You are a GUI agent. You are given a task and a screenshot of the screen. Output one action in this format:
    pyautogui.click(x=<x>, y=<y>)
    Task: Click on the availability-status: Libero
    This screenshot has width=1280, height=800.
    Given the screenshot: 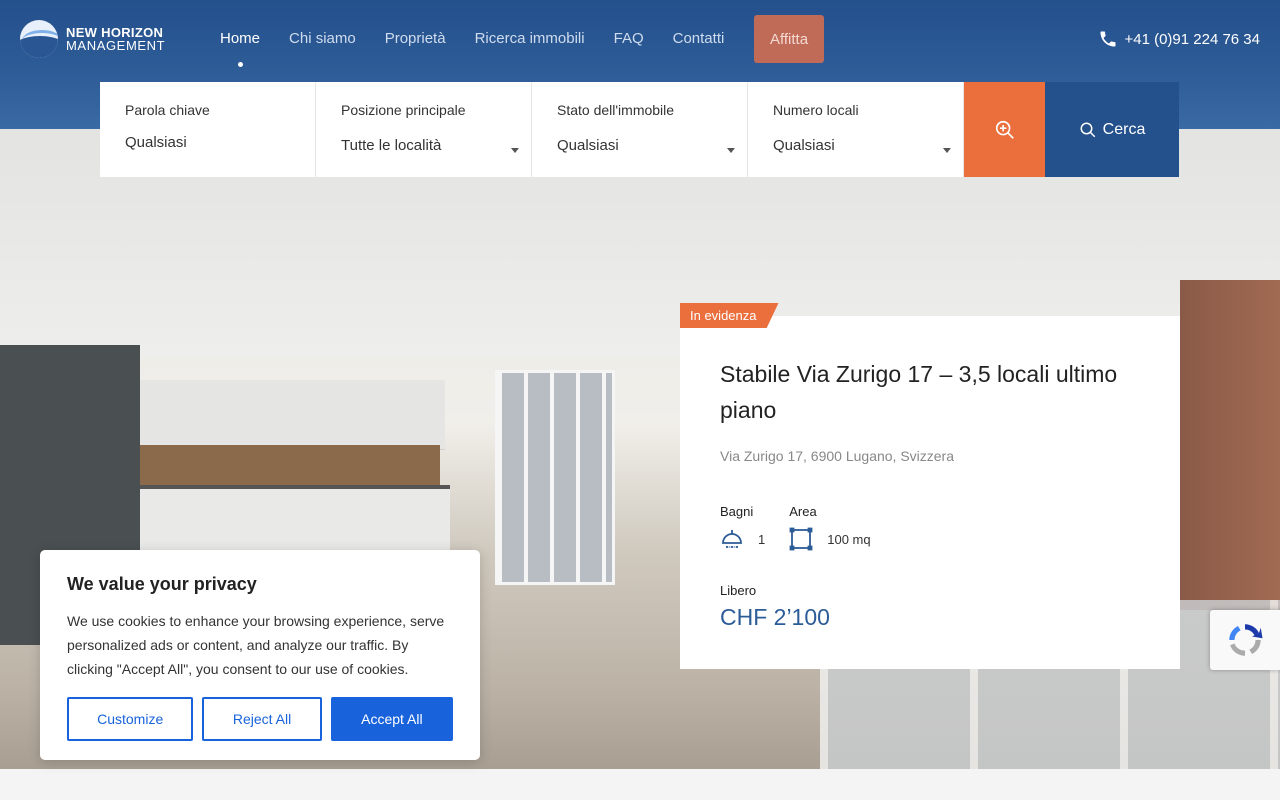 What is the action you would take?
    pyautogui.click(x=738, y=590)
    